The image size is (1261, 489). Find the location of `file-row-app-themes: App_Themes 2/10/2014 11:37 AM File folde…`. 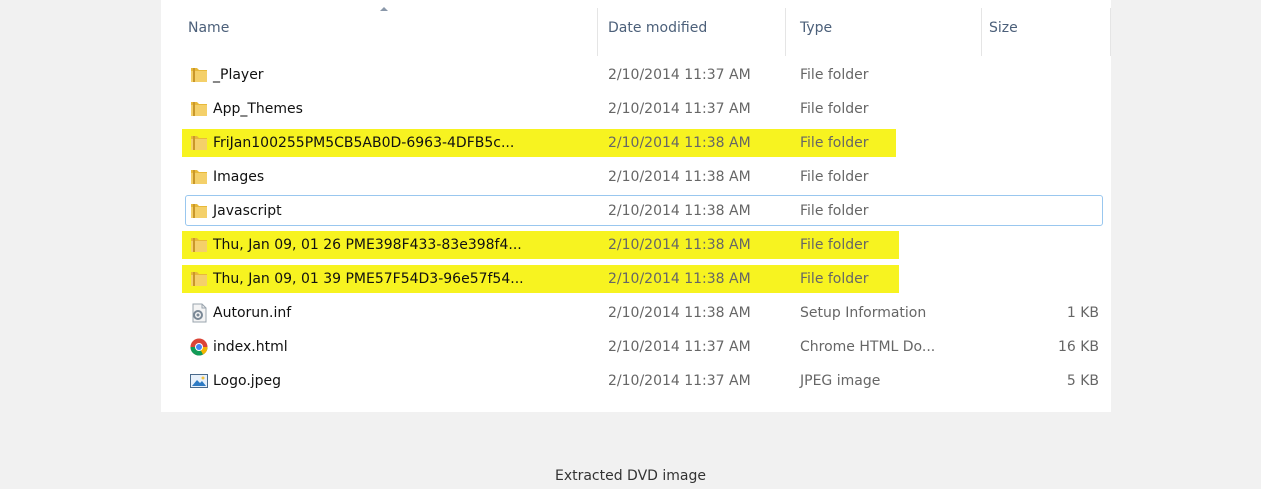

file-row-app-themes: App_Themes 2/10/2014 11:37 AM File folde… is located at coordinates (636, 109).